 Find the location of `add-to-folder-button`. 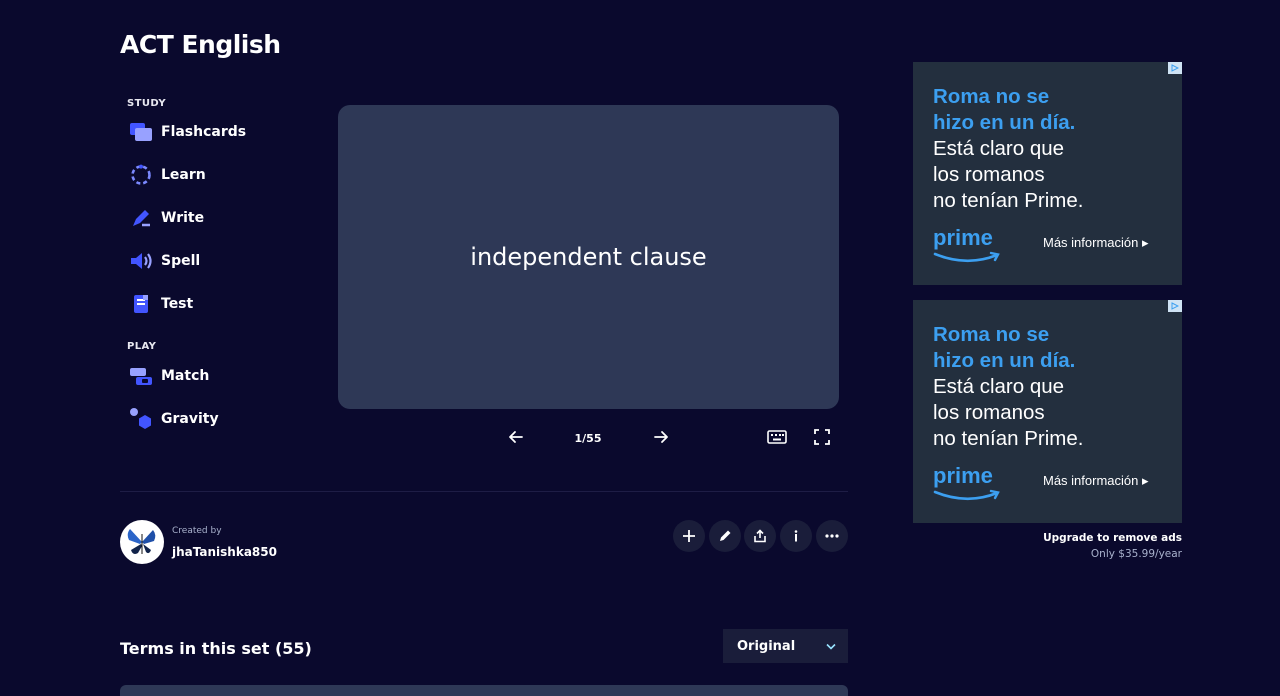

add-to-folder-button is located at coordinates (689, 536).